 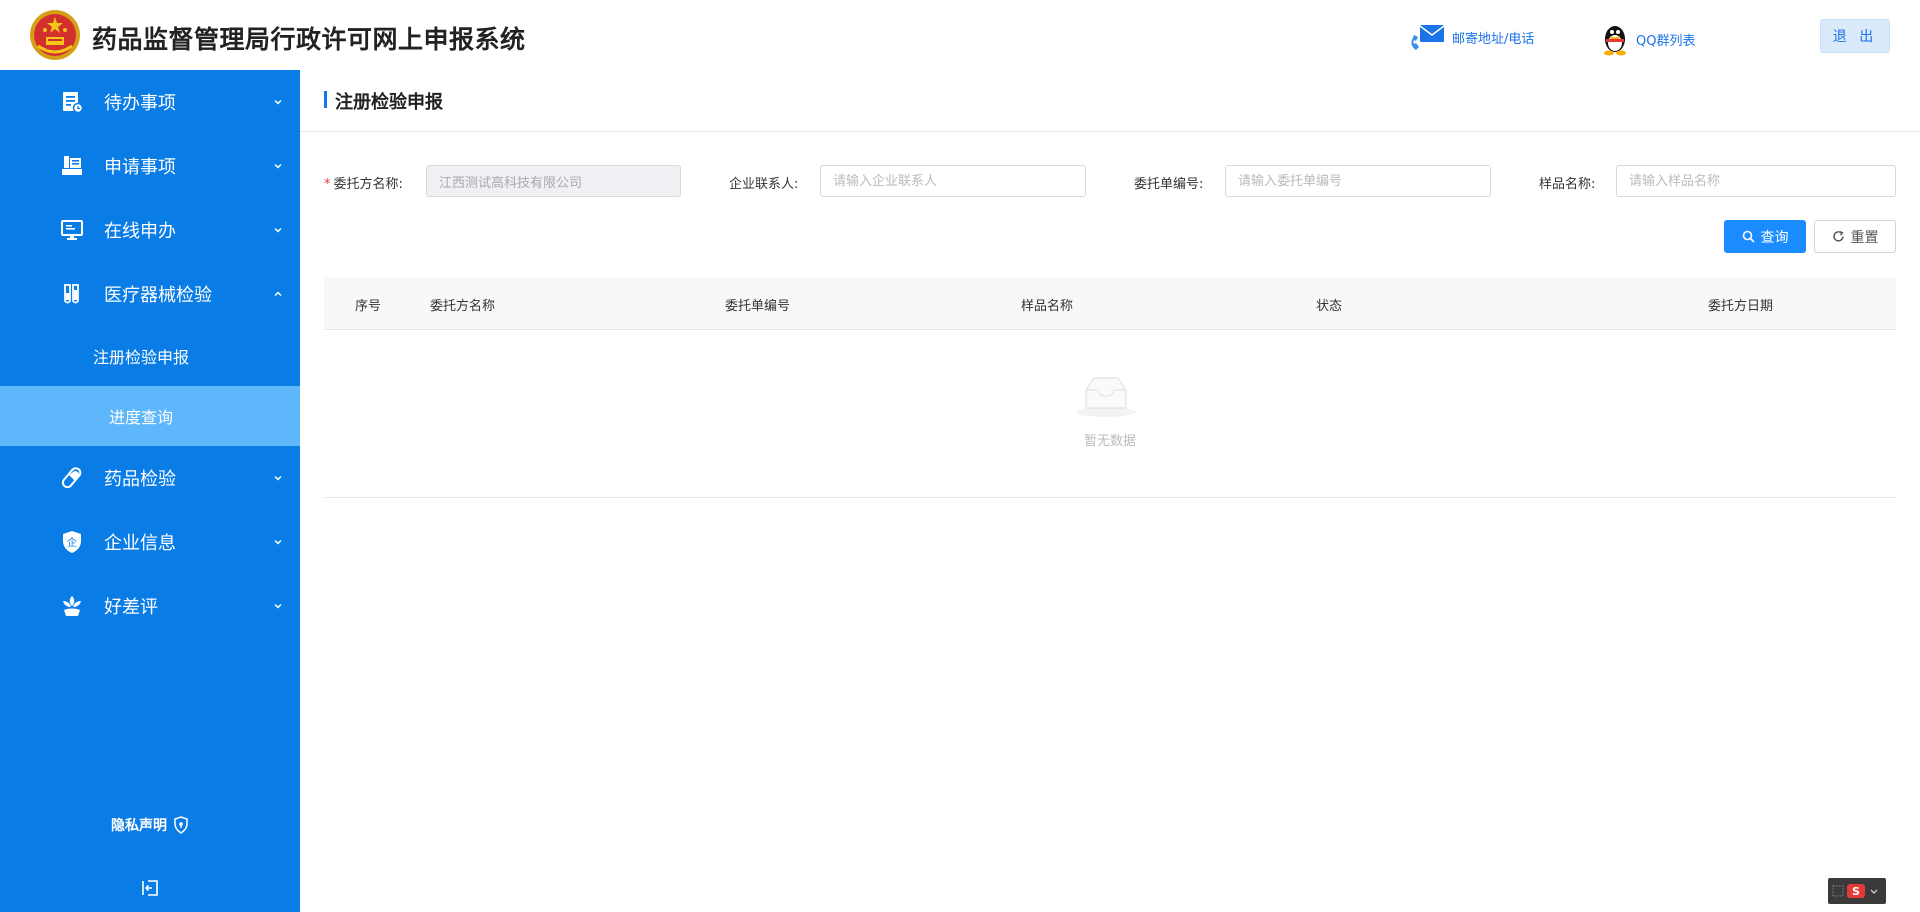 I want to click on svg-text: 企, so click(x=72, y=542).